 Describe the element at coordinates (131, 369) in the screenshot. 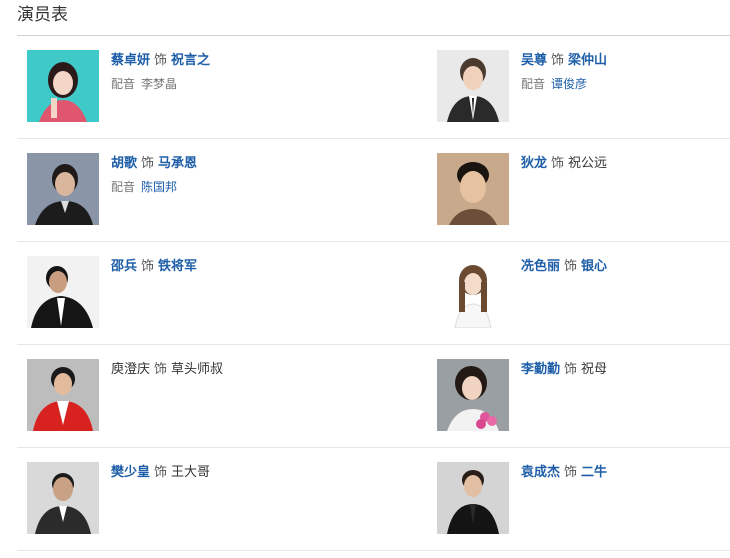

I see `actor-name: 庾澄庆` at that location.